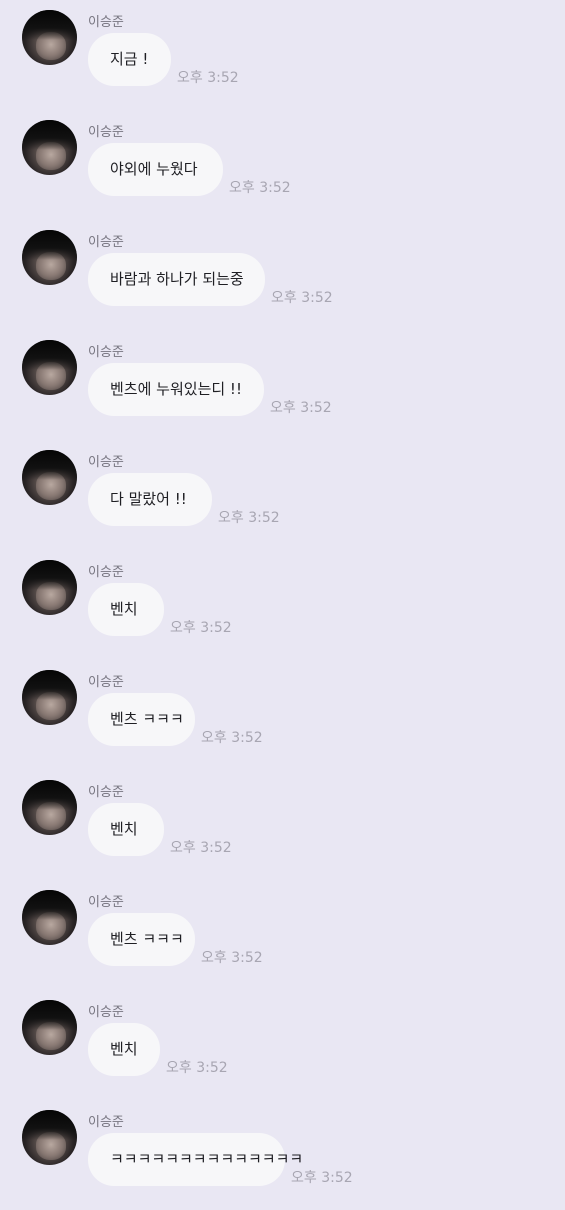  I want to click on message-row: 이승준 ㅋㅋㅋㅋㅋㅋㅋㅋㅋㅋㅋㅋㅋㅋ 오후 3:52, so click(282, 1155).